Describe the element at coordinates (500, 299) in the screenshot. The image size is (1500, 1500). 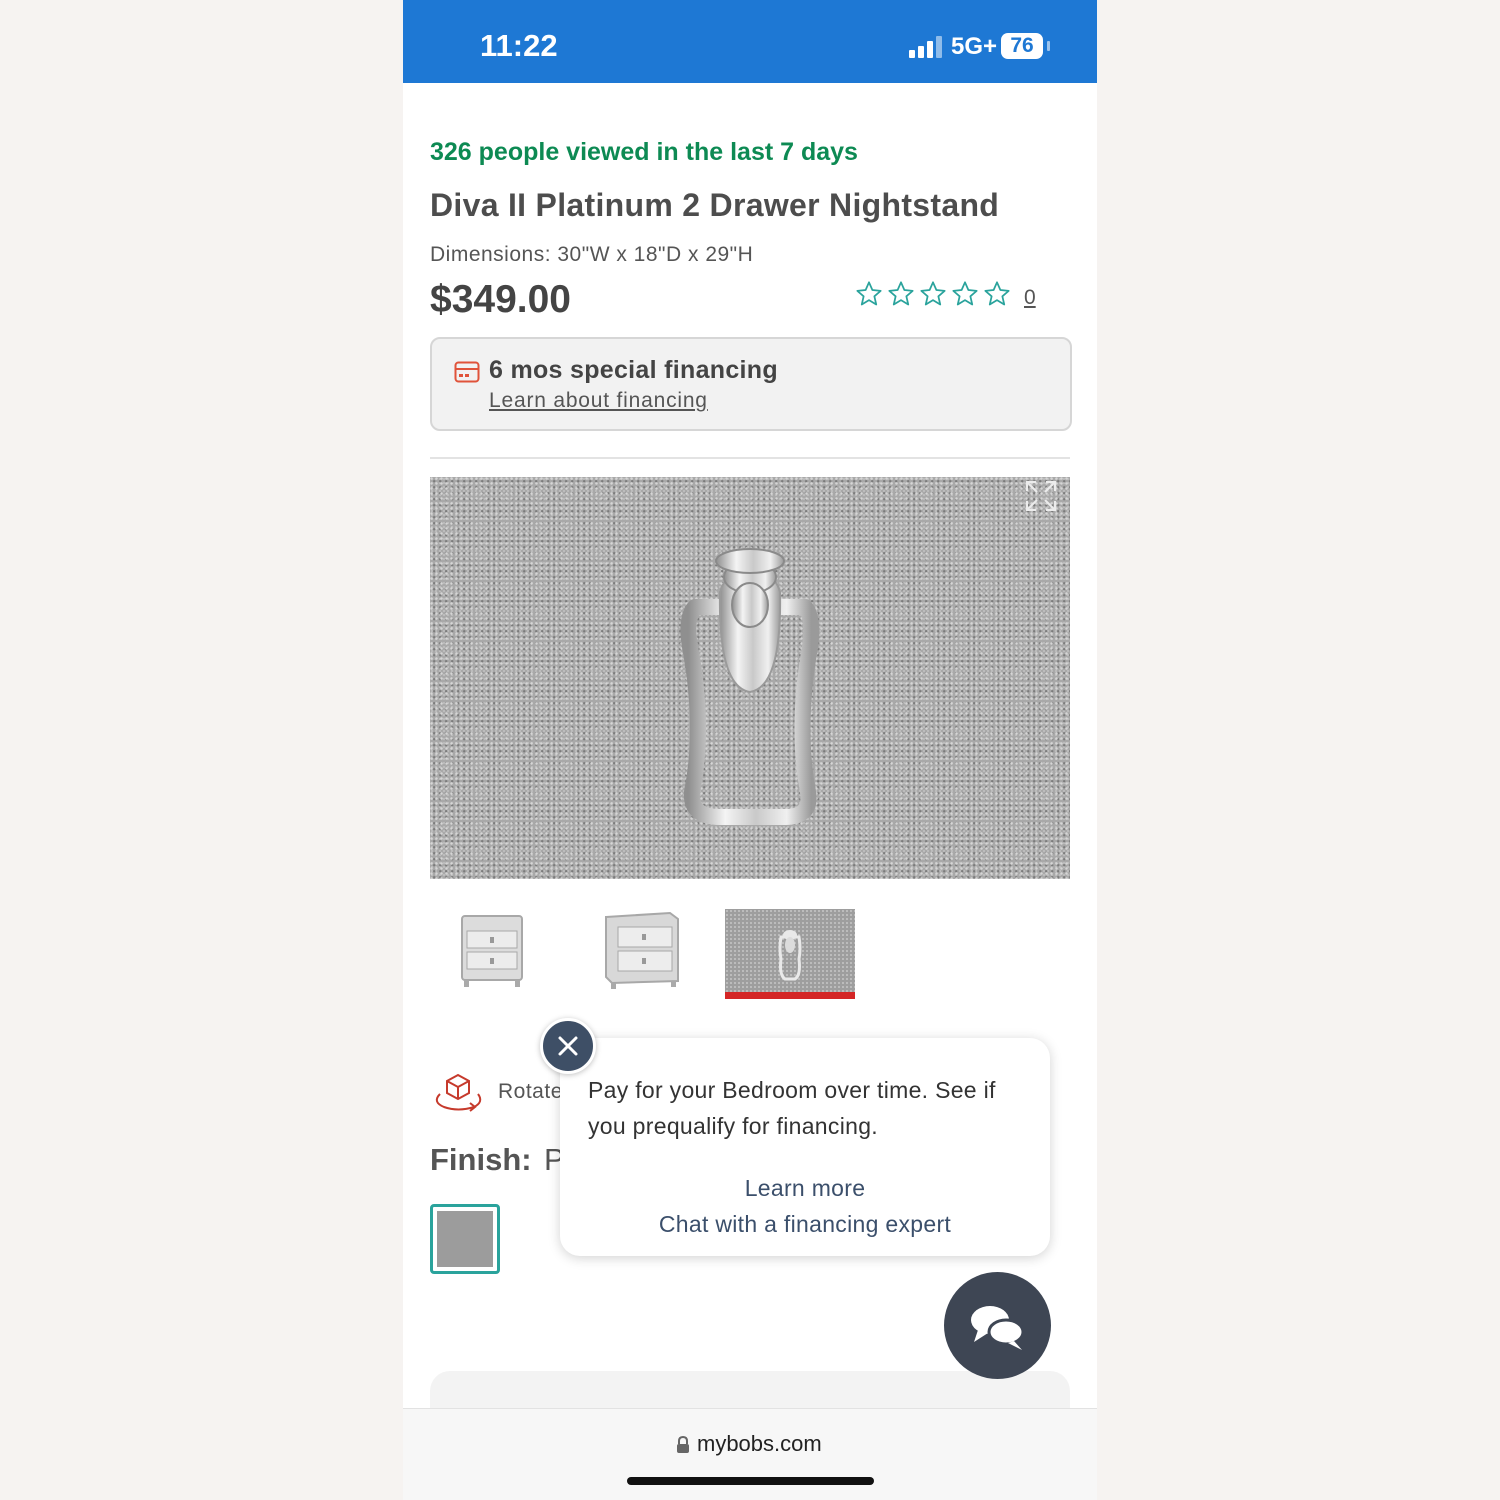
I see `product-price: $349.00` at that location.